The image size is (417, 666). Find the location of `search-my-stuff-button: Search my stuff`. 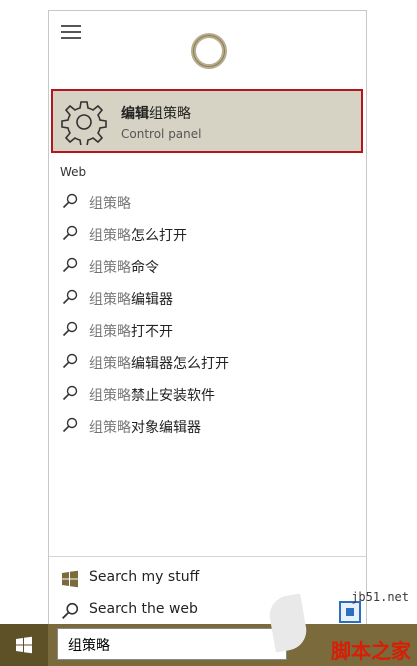

search-my-stuff-button: Search my stuff is located at coordinates (207, 578).